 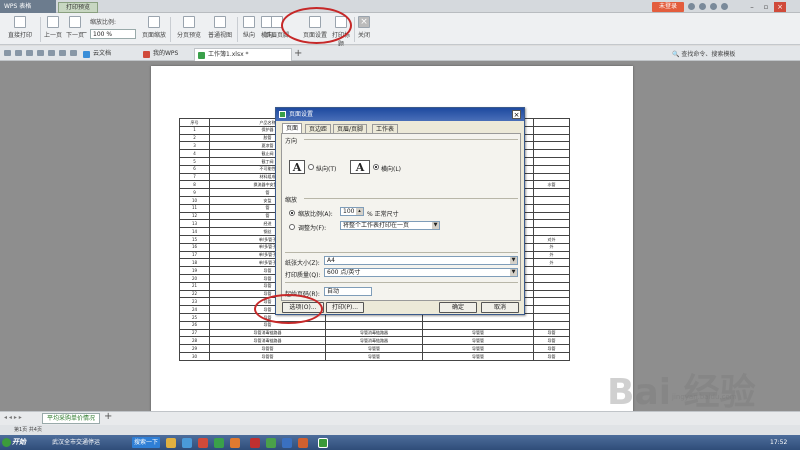 What do you see at coordinates (109, 54) in the screenshot?
I see `tab-cloud-docs: 云文档` at bounding box center [109, 54].